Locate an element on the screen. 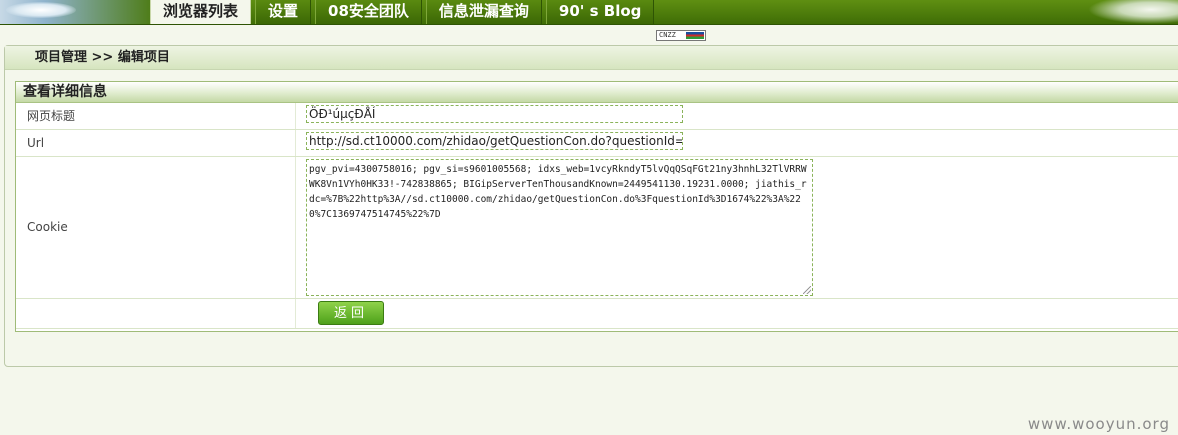 This screenshot has width=1178, height=435. stats-bars-icon is located at coordinates (695, 35).